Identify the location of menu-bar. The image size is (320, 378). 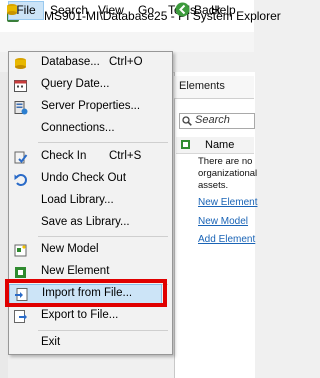
(127, 42).